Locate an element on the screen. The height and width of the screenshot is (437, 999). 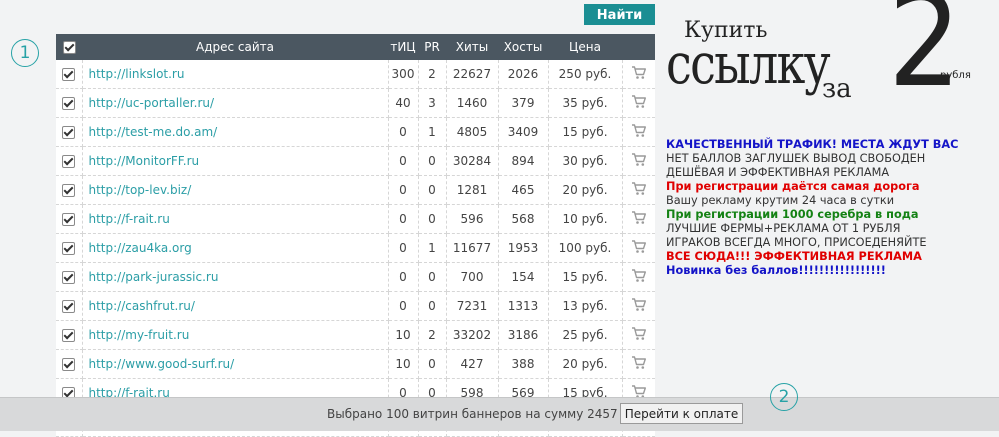
table-row: http://zau4ka.org 0 1 11677 1953 100 руб. is located at coordinates (355, 248).